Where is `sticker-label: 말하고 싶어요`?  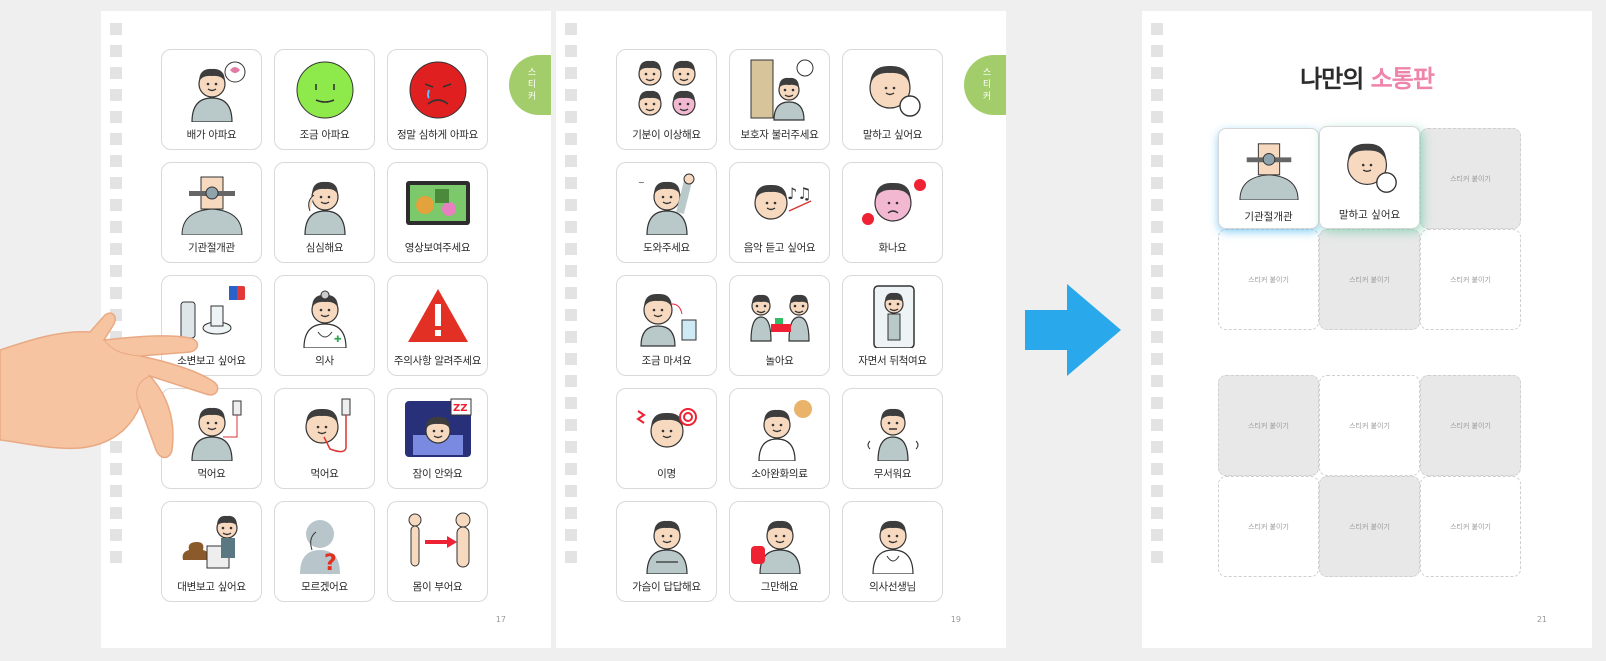
sticker-label: 말하고 싶어요 is located at coordinates (892, 135).